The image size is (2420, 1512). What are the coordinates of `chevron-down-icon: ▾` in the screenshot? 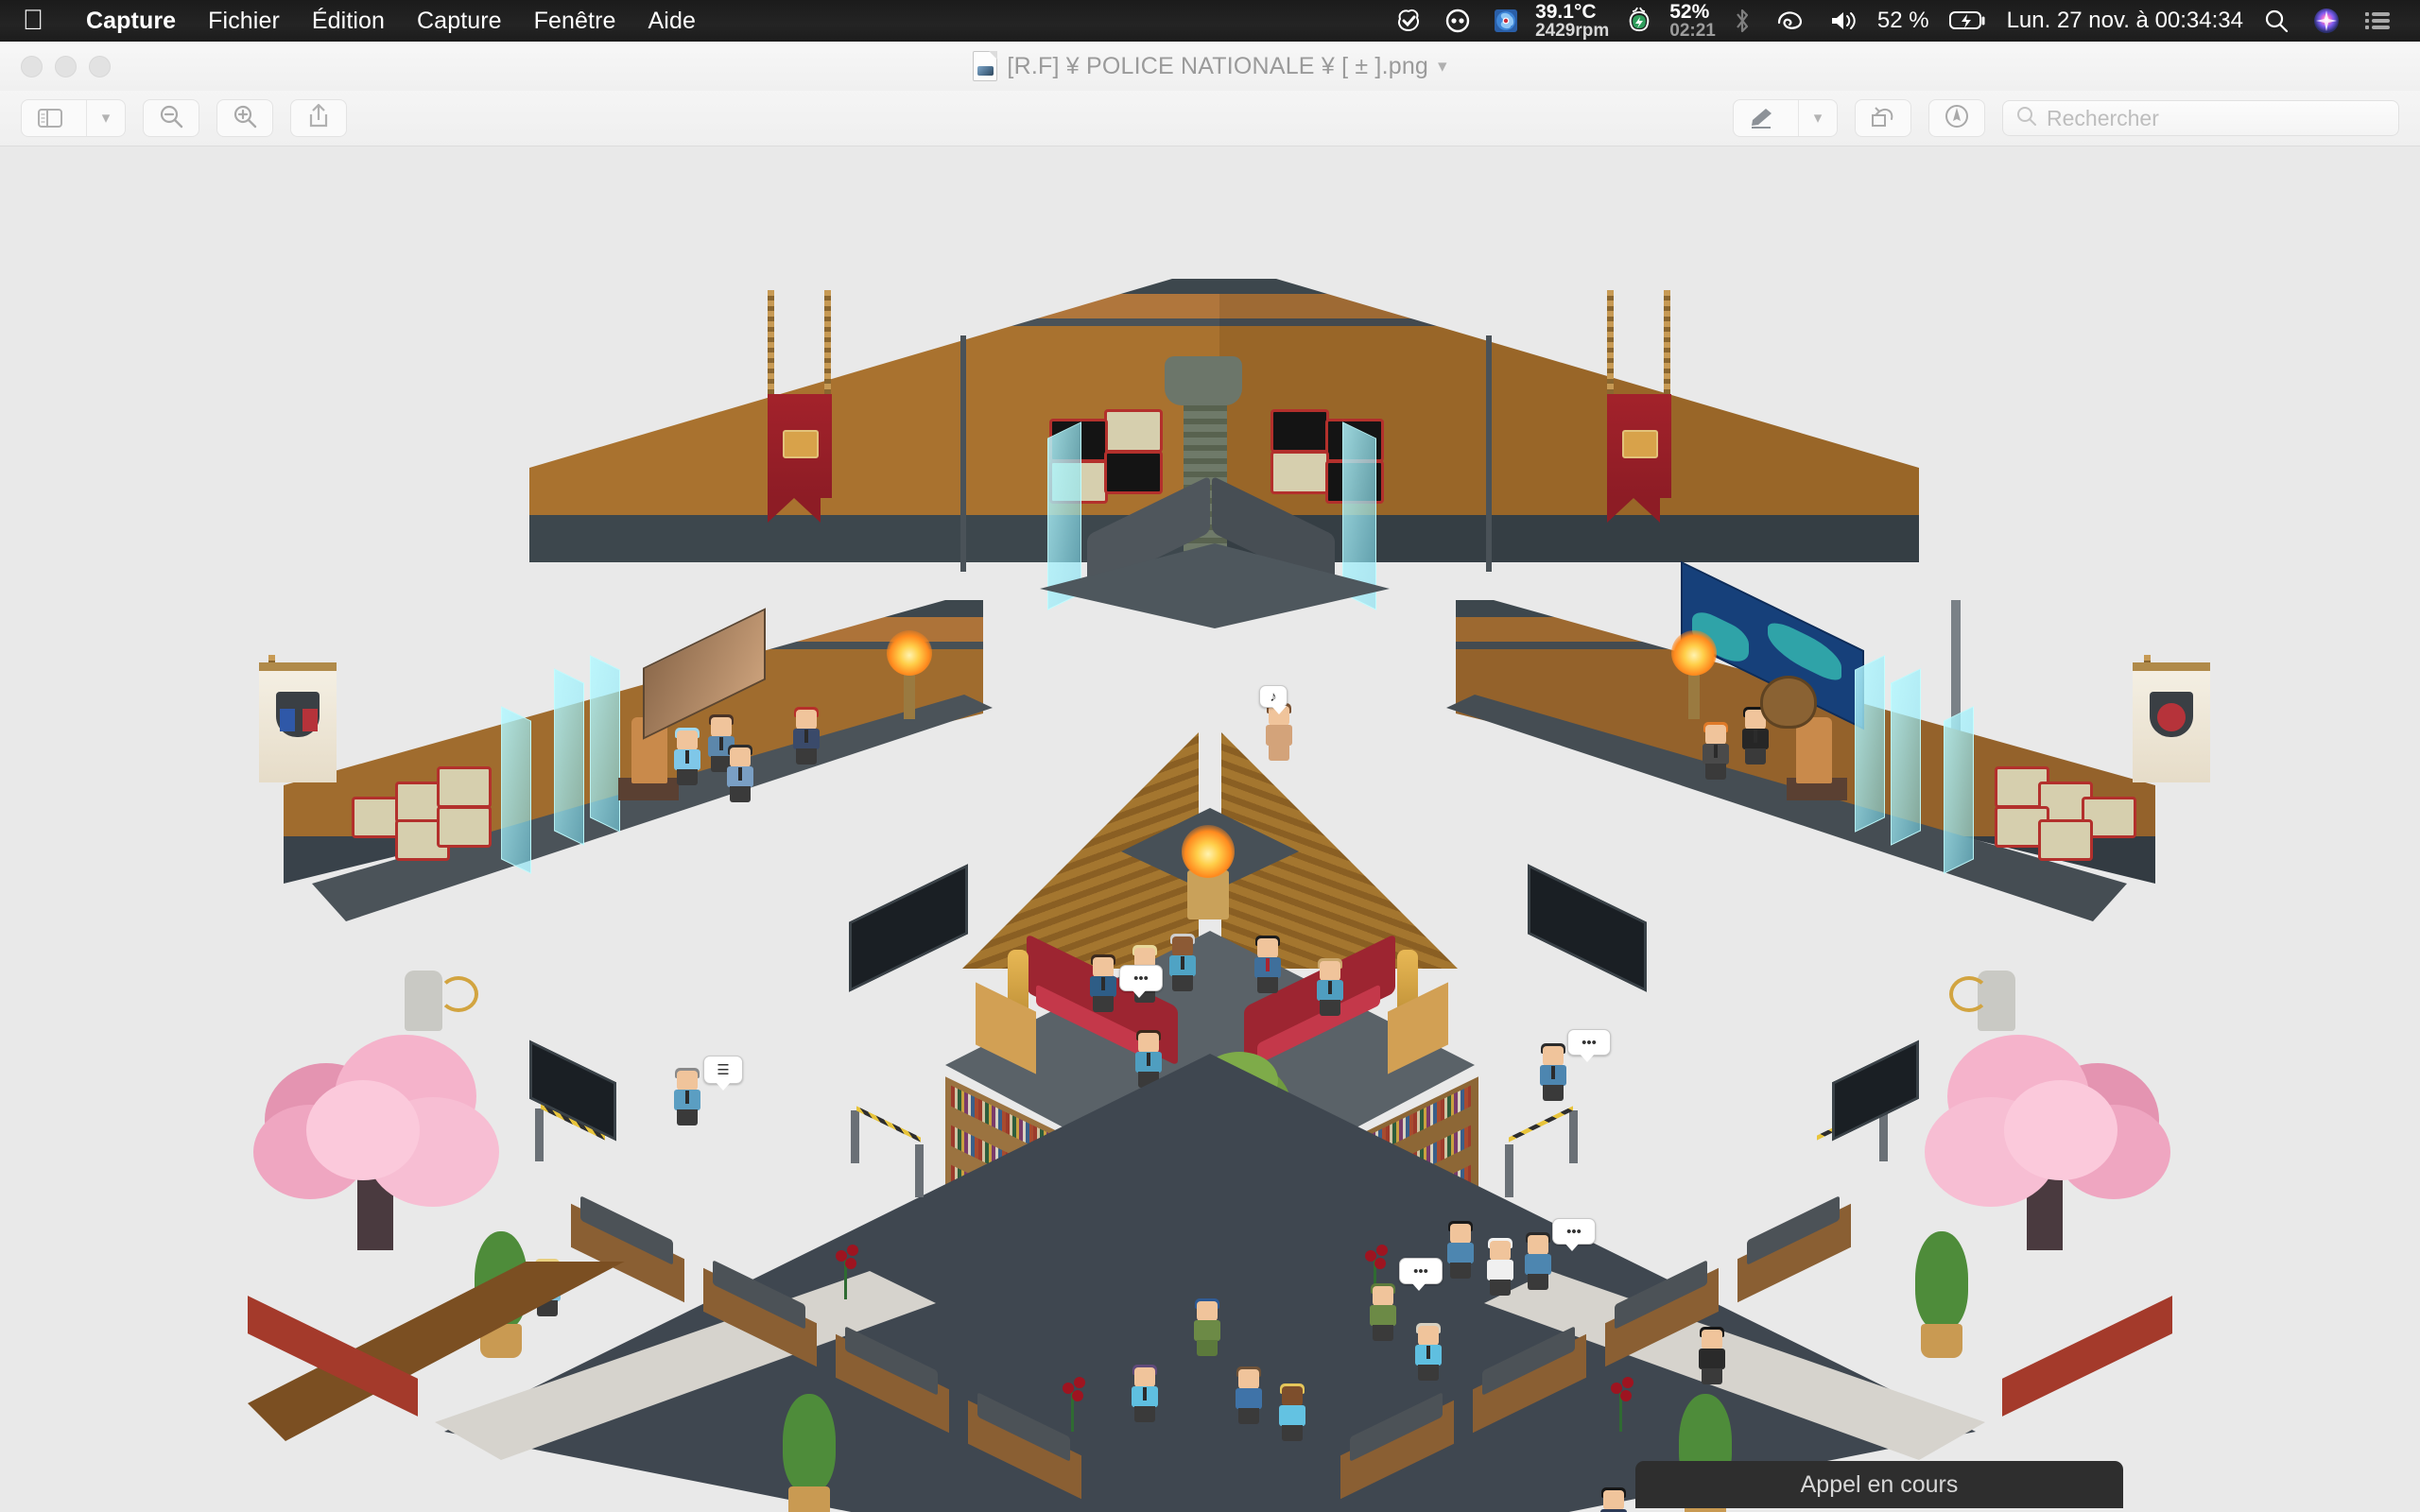 It's located at (1442, 66).